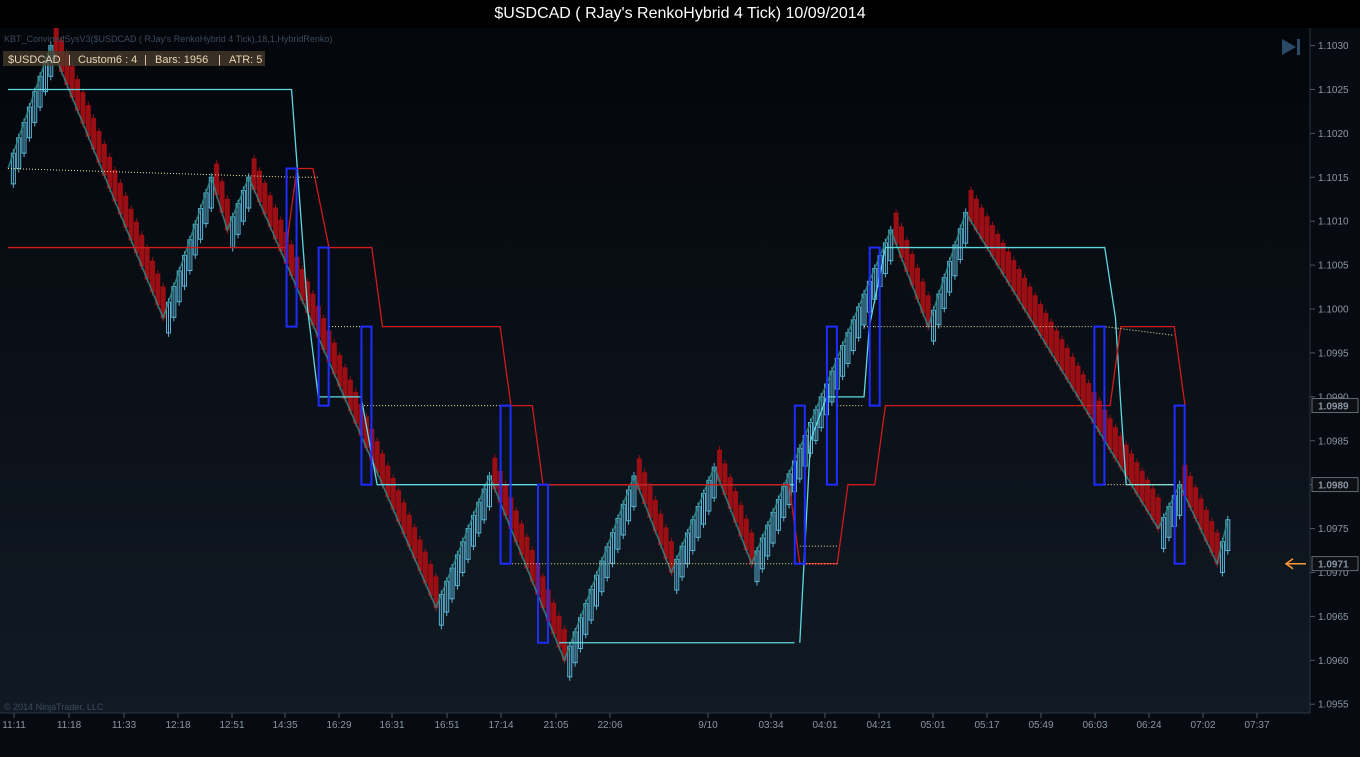  What do you see at coordinates (54, 707) in the screenshot?
I see `copyright: © 2014 NinjaTrader, LLC` at bounding box center [54, 707].